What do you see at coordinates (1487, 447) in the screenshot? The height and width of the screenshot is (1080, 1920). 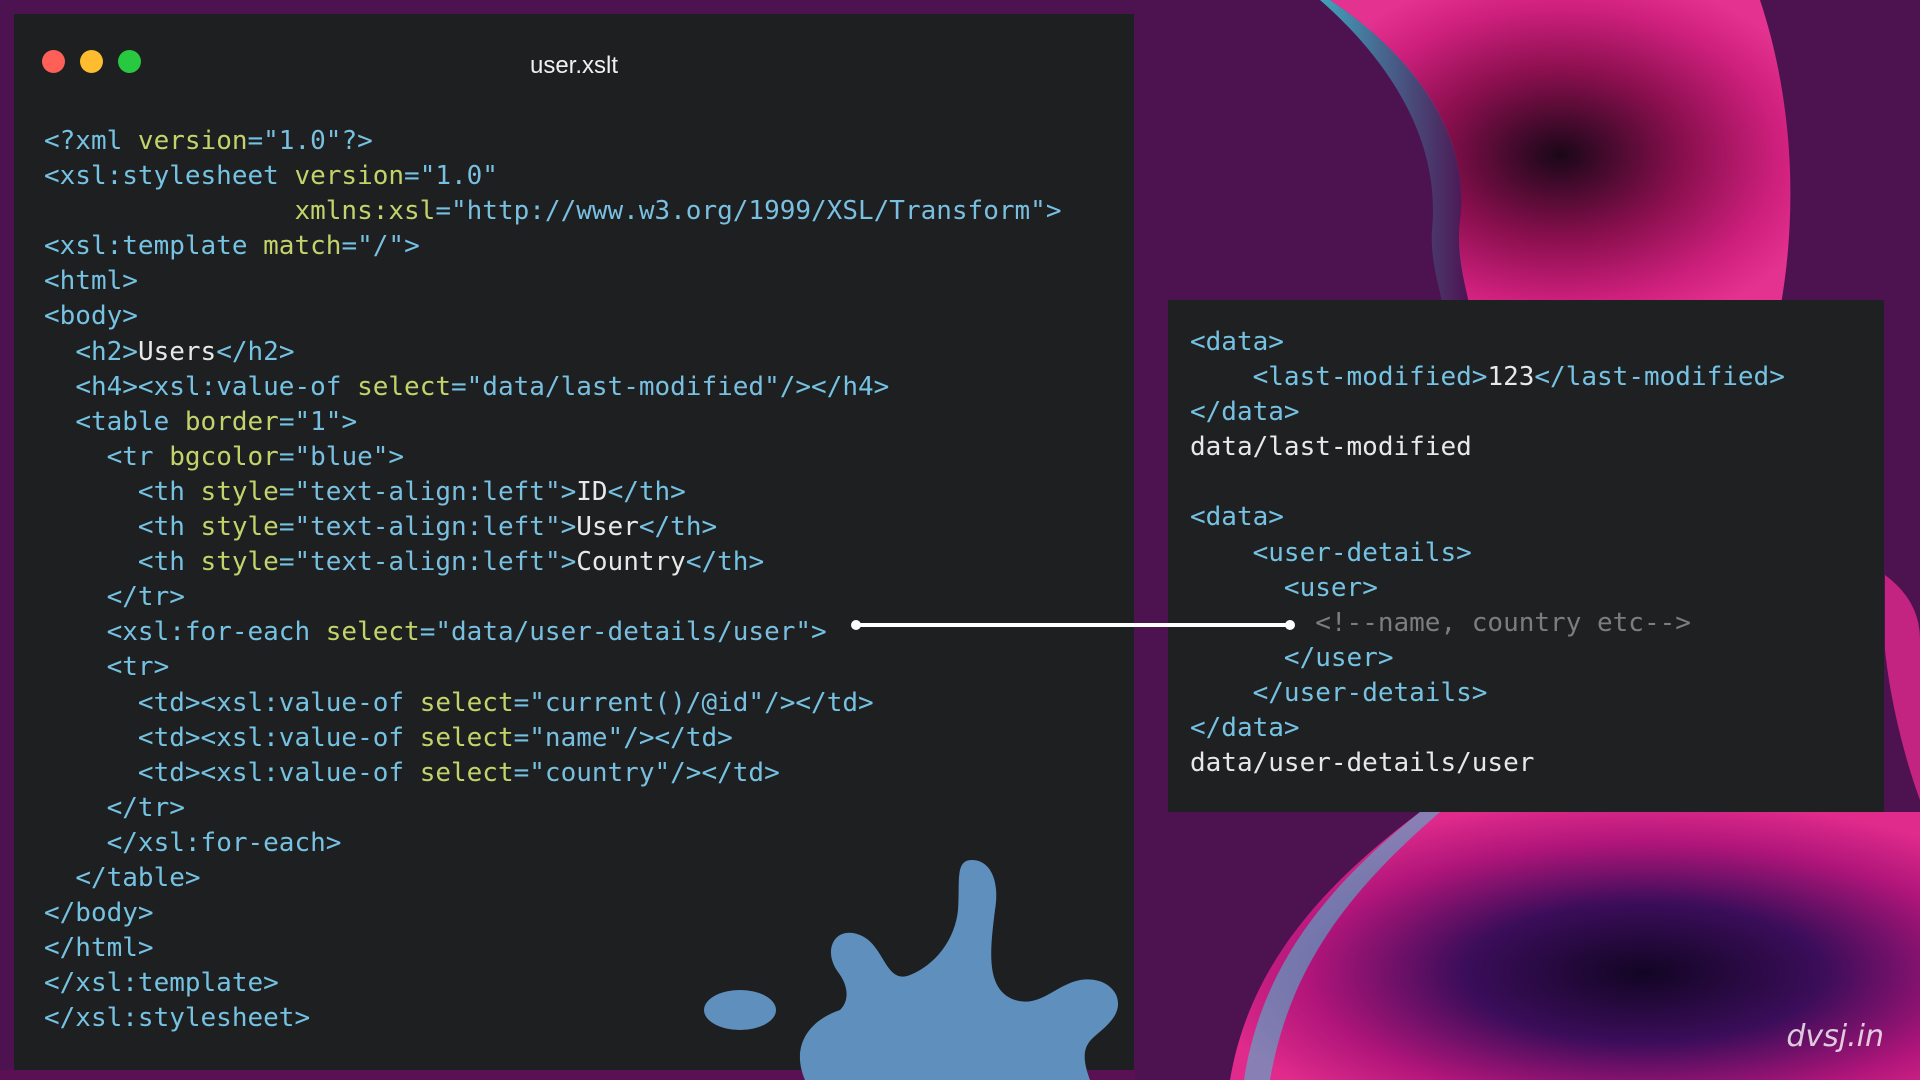 I see `code-line: data/last-modified` at bounding box center [1487, 447].